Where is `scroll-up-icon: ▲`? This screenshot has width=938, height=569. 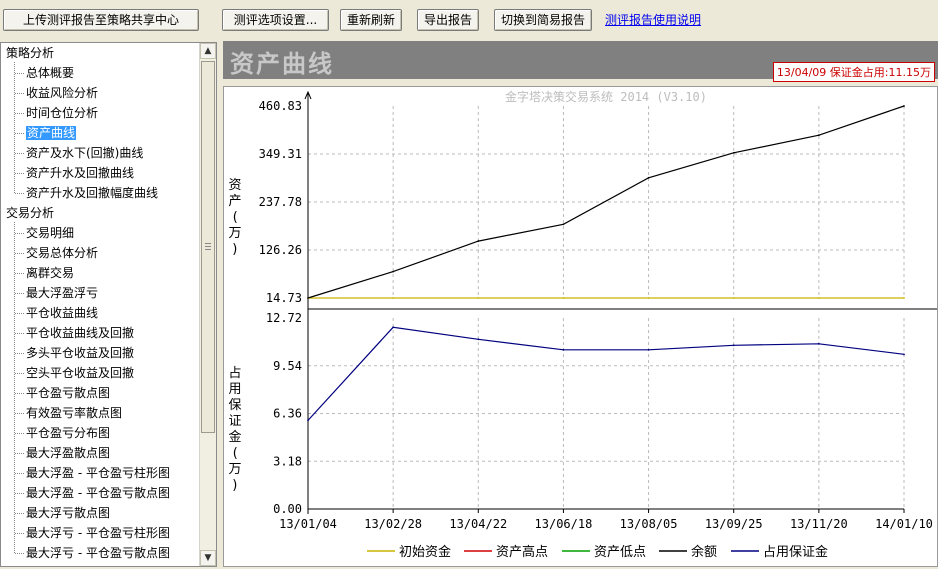
scroll-up-icon: ▲ is located at coordinates (208, 51).